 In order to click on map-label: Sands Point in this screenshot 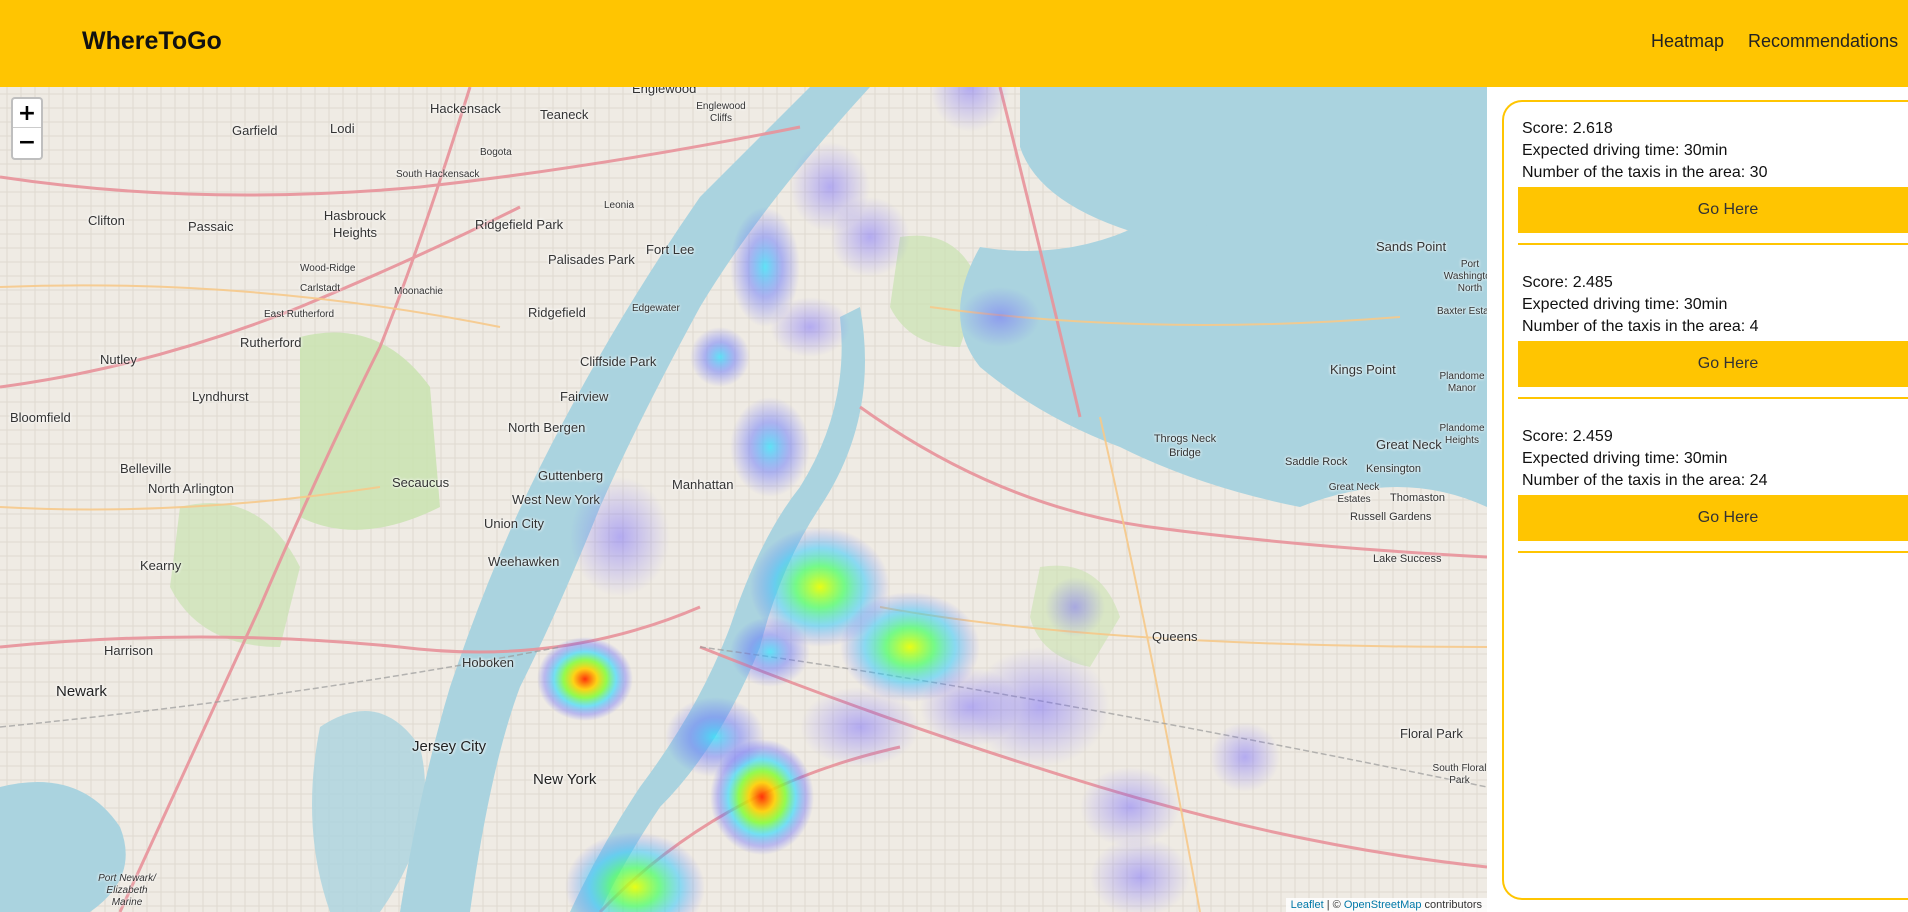, I will do `click(1411, 246)`.